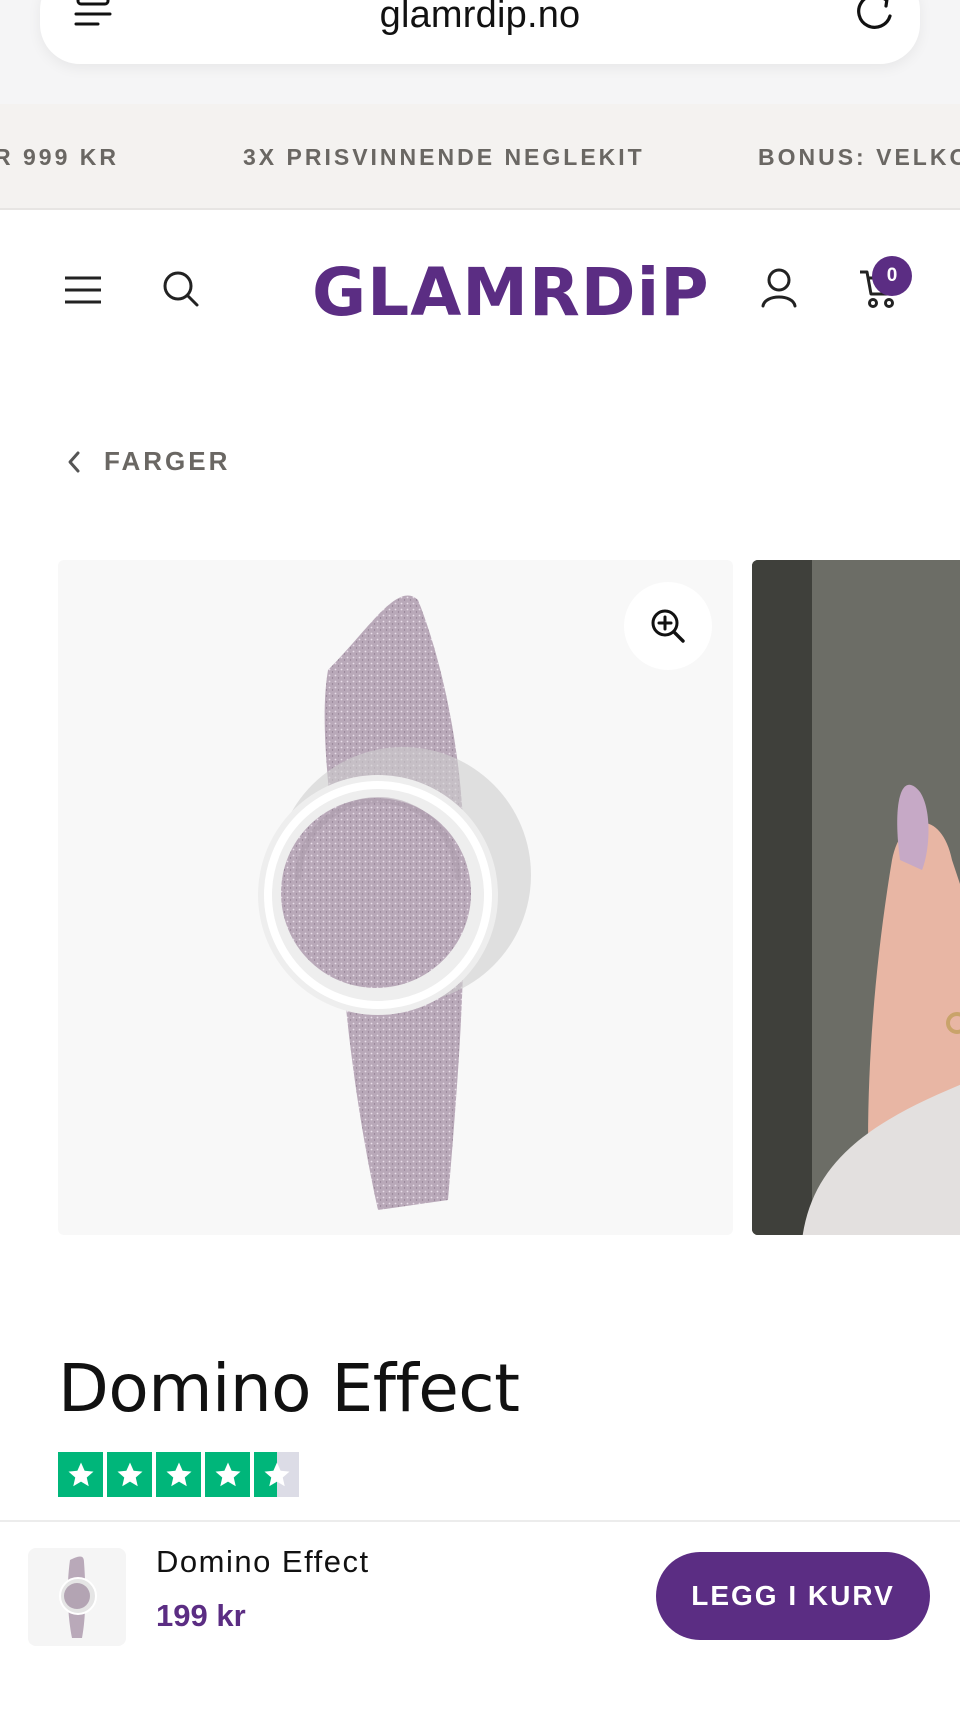  I want to click on trustpilot-rating, so click(178, 1474).